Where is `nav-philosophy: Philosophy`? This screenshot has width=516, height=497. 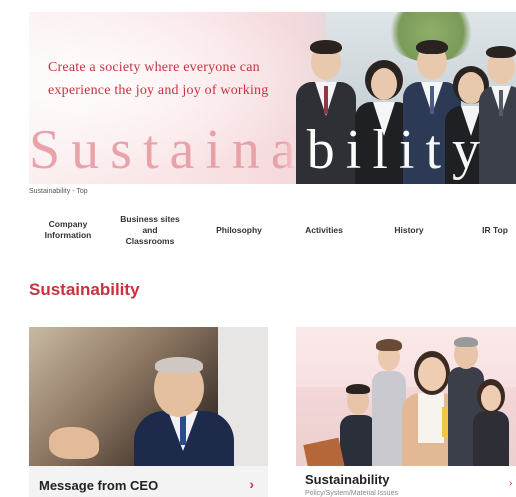 nav-philosophy: Philosophy is located at coordinates (239, 230).